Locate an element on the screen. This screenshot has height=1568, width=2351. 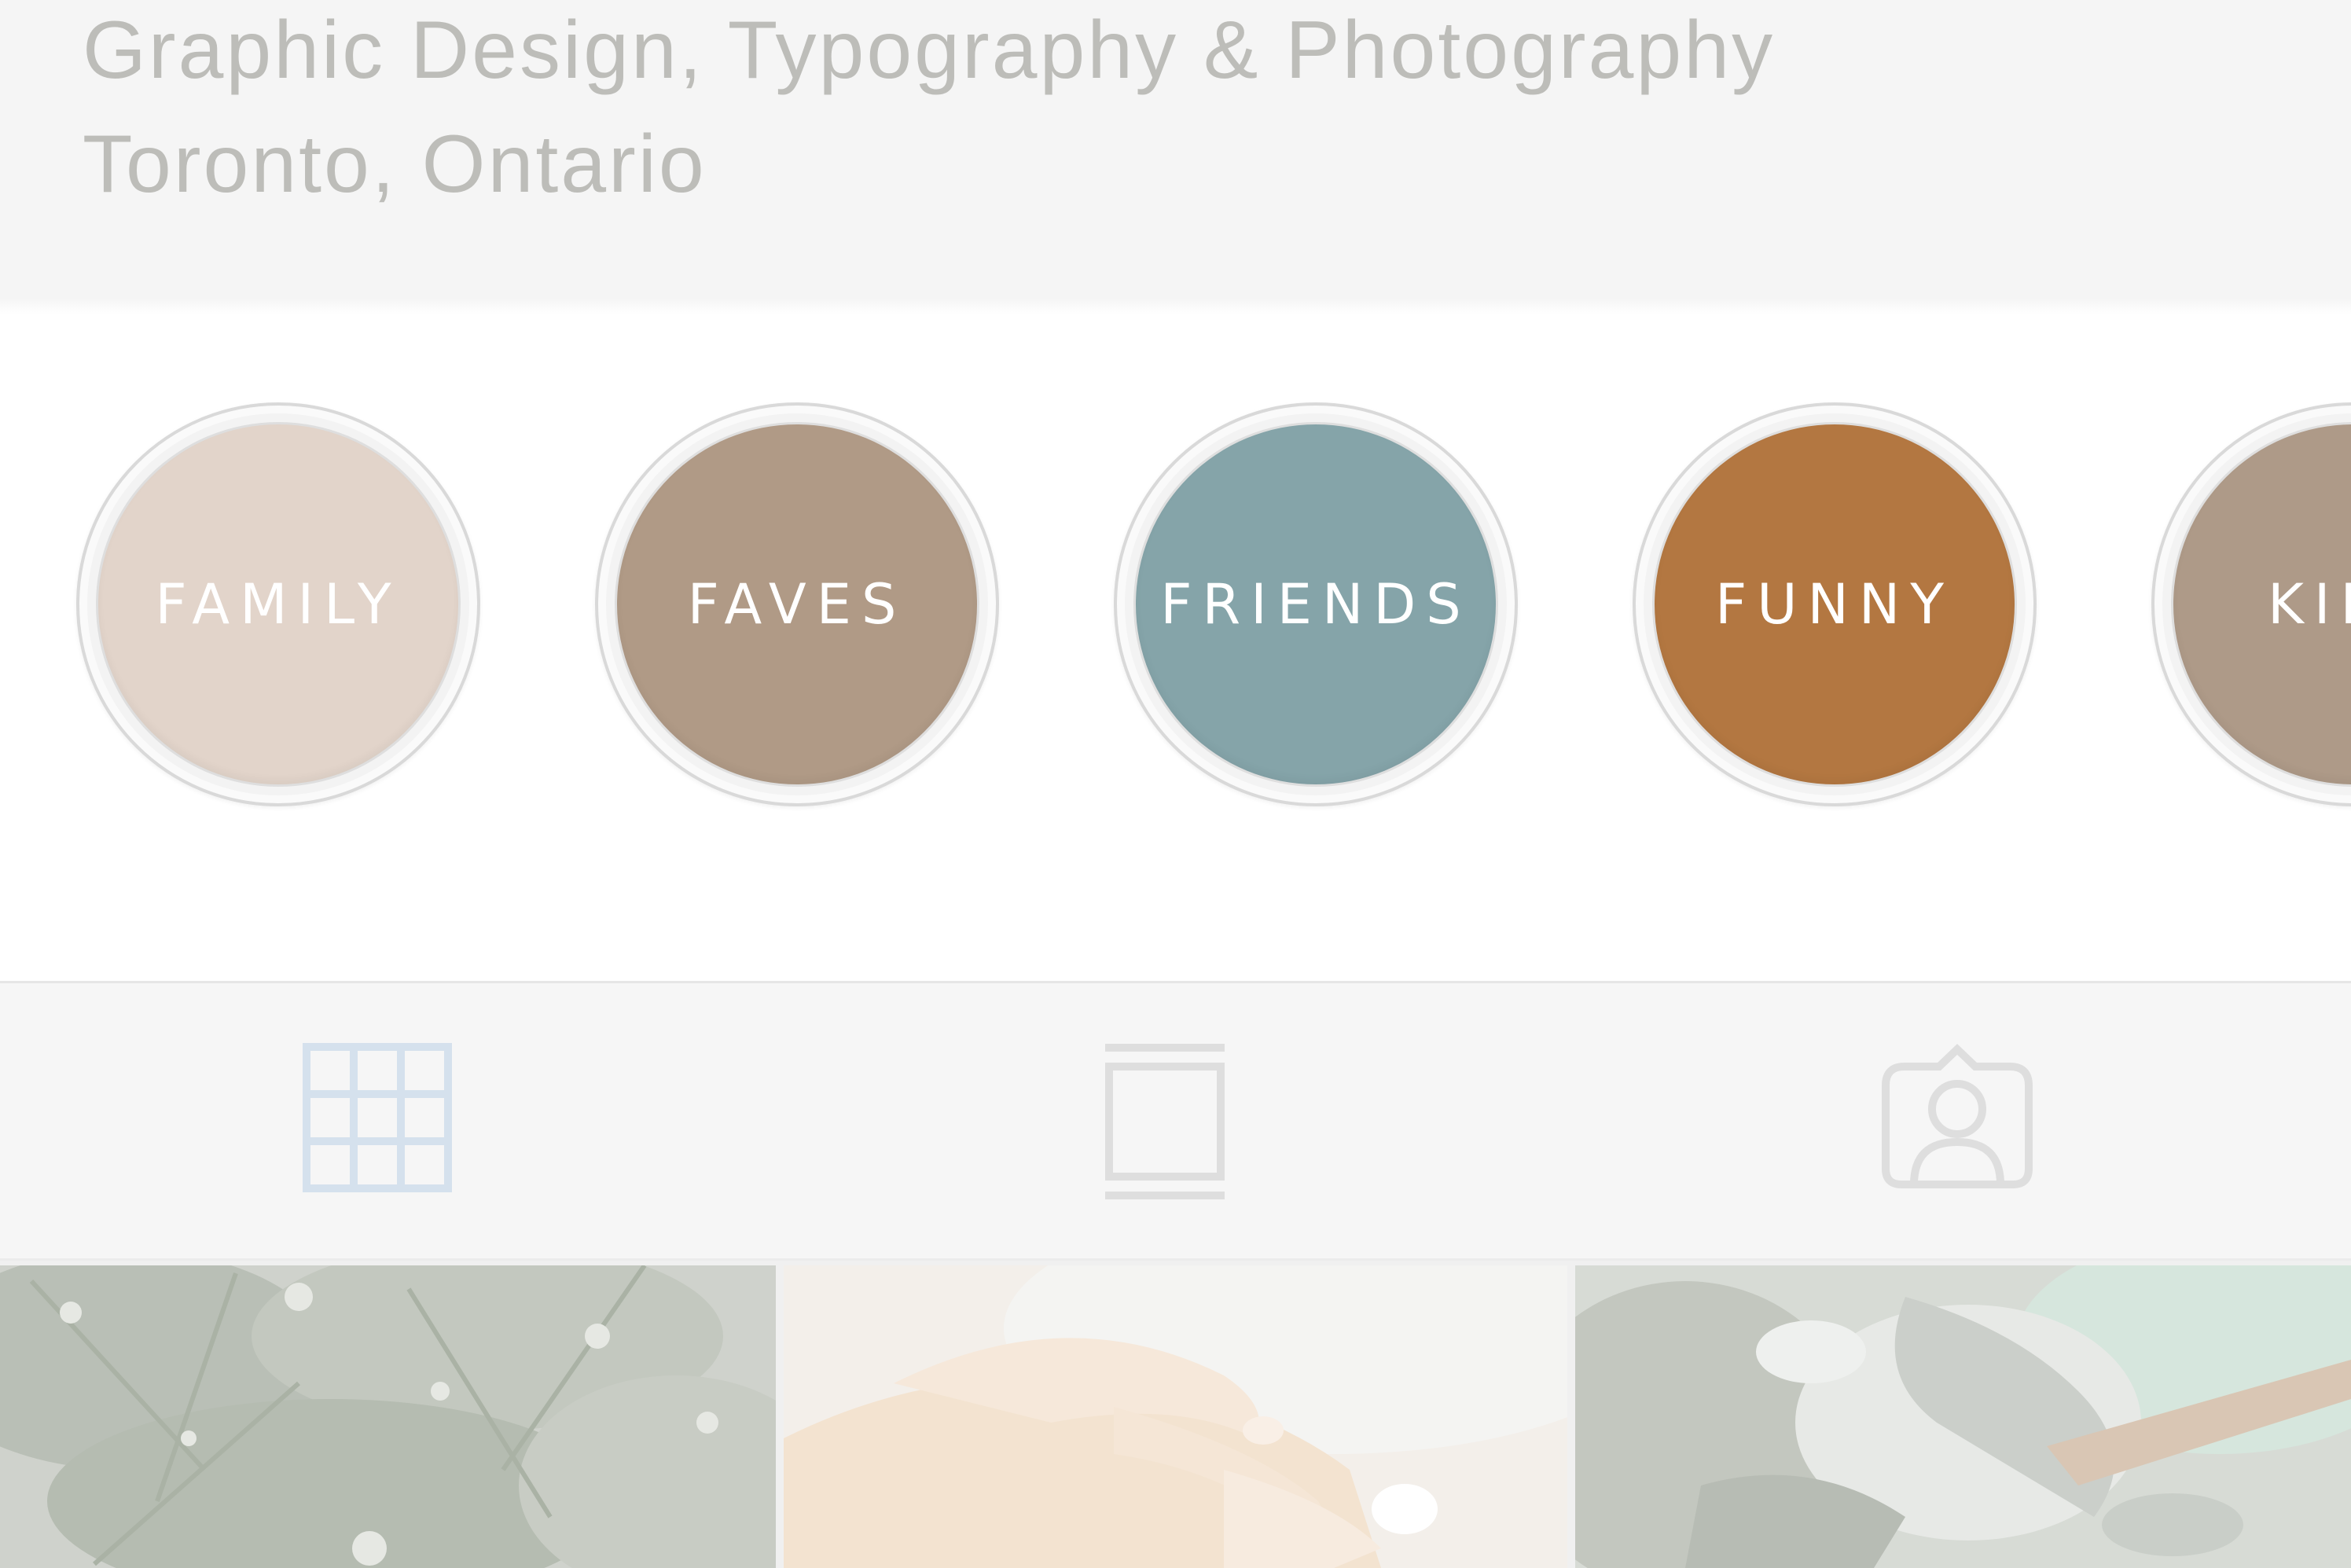
tagged-icon is located at coordinates (1958, 1116).